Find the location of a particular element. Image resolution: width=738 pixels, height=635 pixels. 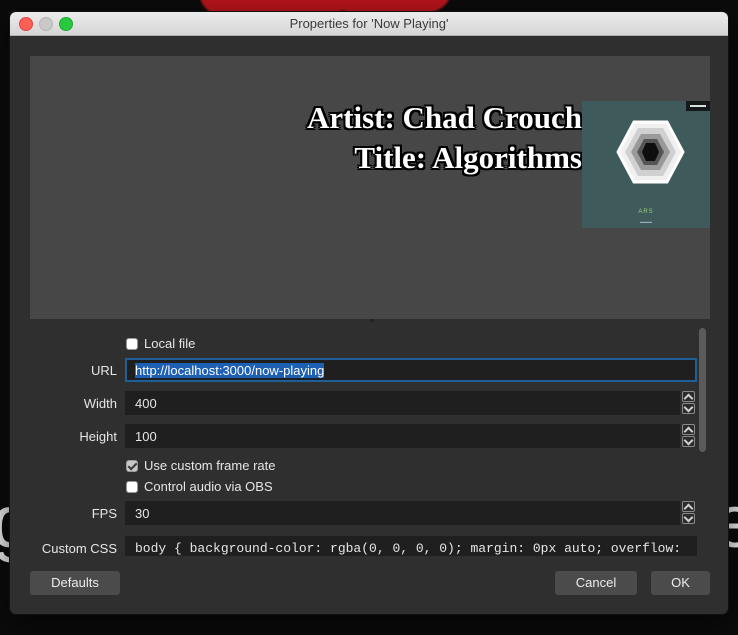

control-audio-checkbox is located at coordinates (132, 486).